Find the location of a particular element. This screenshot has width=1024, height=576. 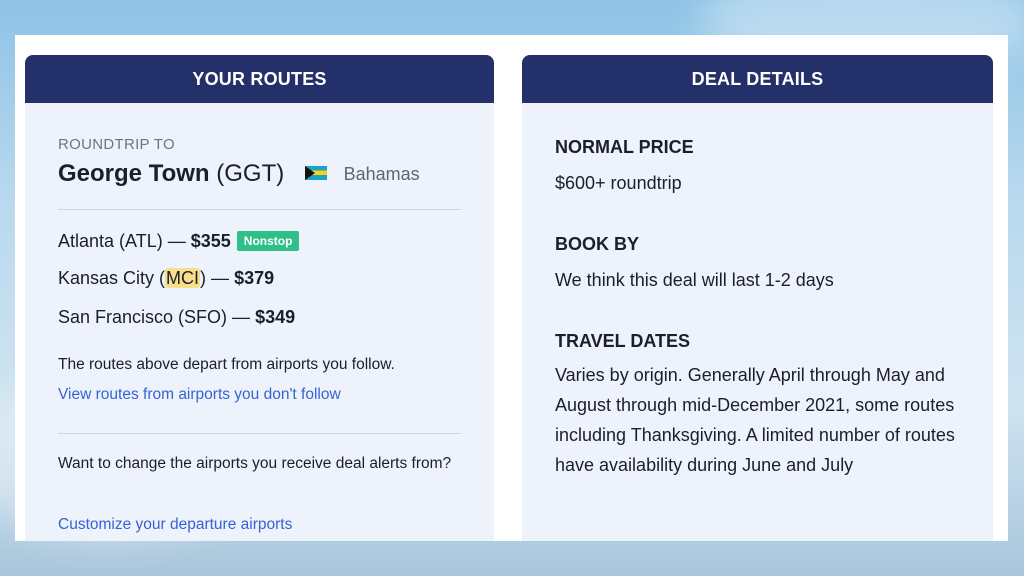

deal-details-header: DEAL DETAILS is located at coordinates (757, 79).